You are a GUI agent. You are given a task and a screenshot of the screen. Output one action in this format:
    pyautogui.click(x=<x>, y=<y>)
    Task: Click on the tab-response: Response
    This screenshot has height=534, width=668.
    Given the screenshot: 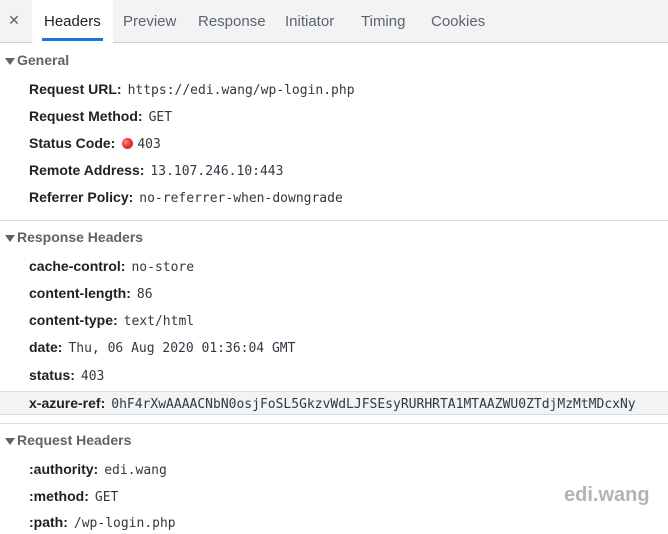 What is the action you would take?
    pyautogui.click(x=232, y=21)
    